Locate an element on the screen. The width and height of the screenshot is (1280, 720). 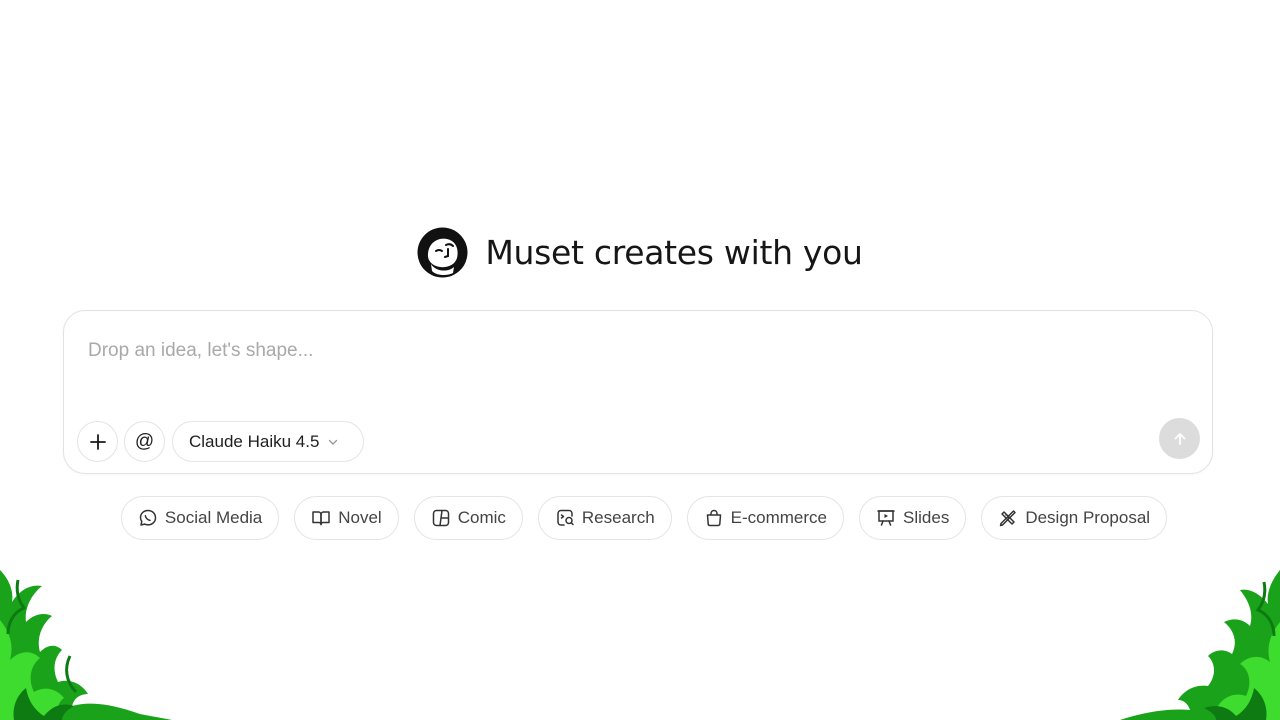
add-attachment-button is located at coordinates (97, 441).